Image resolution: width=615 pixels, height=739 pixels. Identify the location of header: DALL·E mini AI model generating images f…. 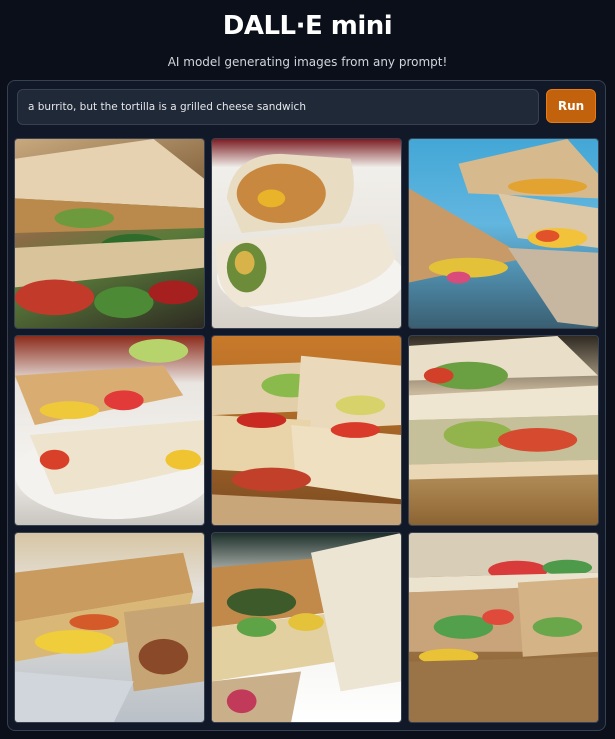
(307, 34).